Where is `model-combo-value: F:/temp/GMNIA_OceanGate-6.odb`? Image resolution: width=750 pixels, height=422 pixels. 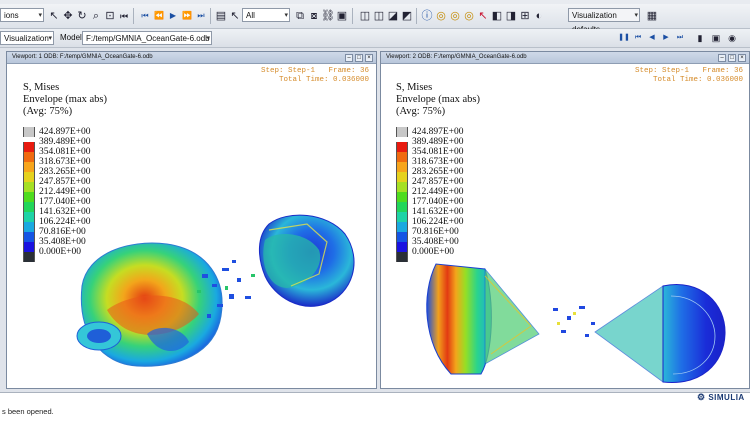 model-combo-value: F:/temp/GMNIA_OceanGate-6.odb is located at coordinates (148, 38).